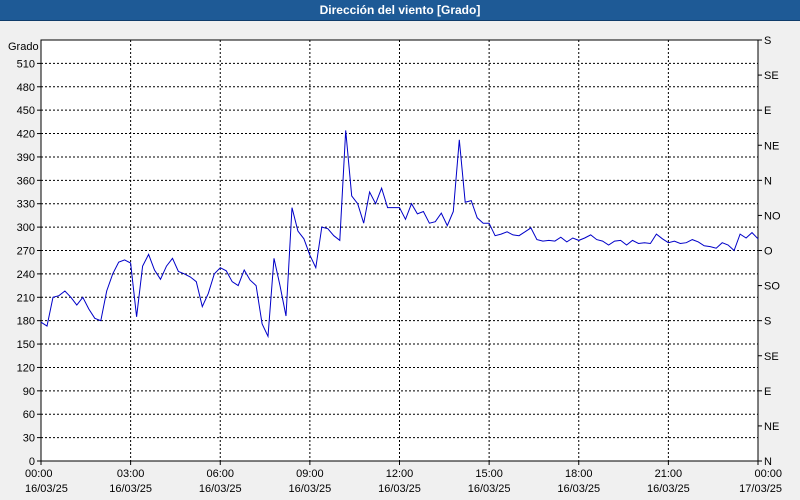 The width and height of the screenshot is (800, 500). I want to click on x-tick-time: 03:00, so click(131, 474).